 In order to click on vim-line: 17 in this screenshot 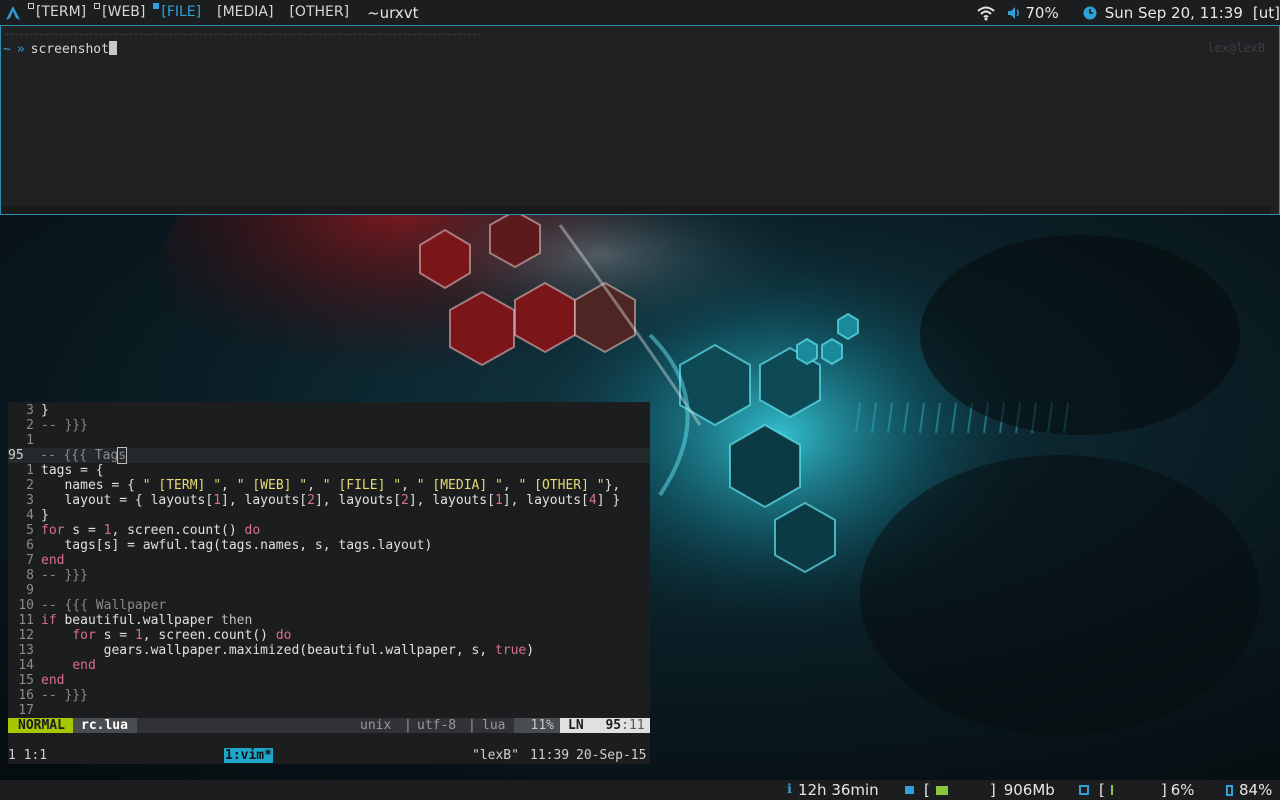, I will do `click(329, 710)`.